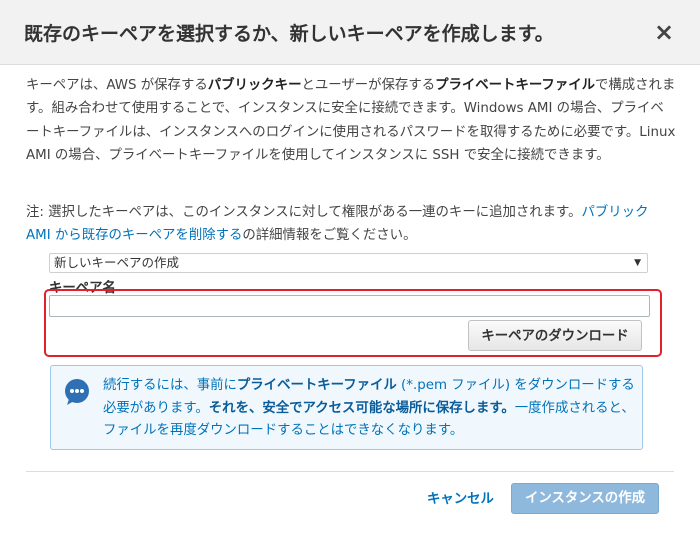  Describe the element at coordinates (289, 34) in the screenshot. I see `dialog-title: 既存のキーペアを選択するか、新しいキーペアを作成します。` at that location.